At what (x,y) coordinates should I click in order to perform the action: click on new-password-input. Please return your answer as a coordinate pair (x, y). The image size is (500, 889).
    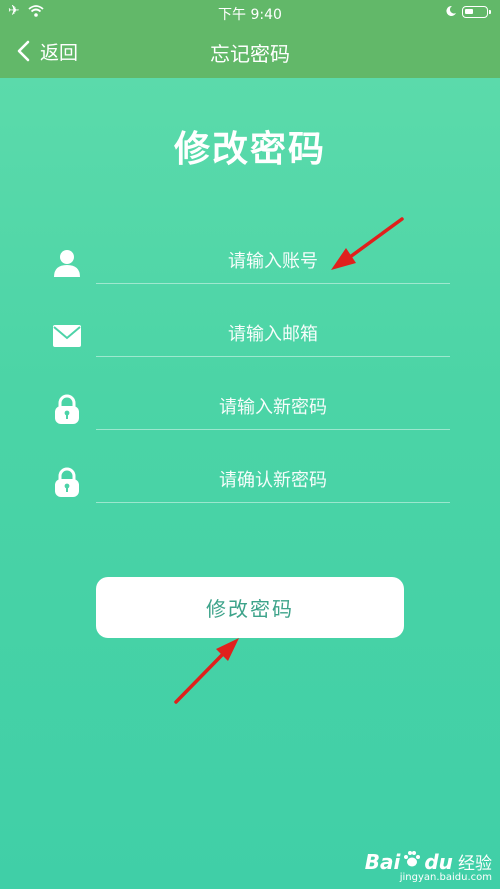
    Looking at the image, I should click on (273, 408).